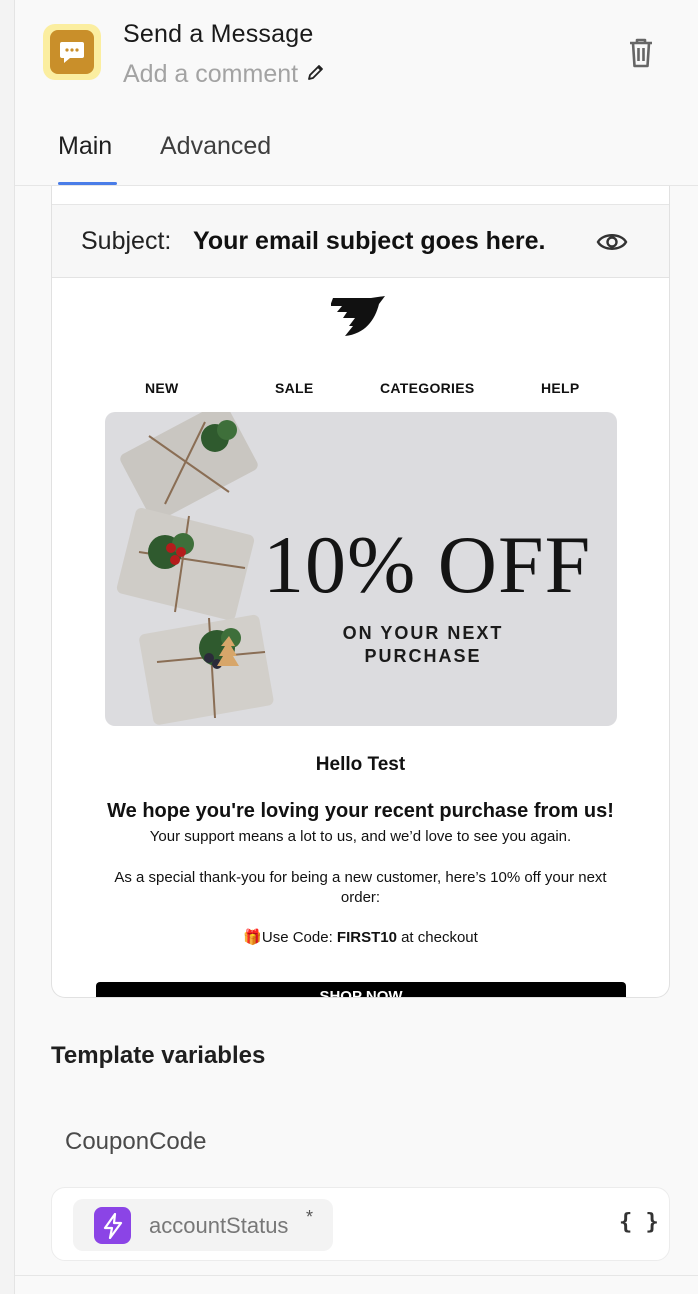 The height and width of the screenshot is (1294, 698). What do you see at coordinates (560, 388) in the screenshot?
I see `email-nav-item-help: HELP` at bounding box center [560, 388].